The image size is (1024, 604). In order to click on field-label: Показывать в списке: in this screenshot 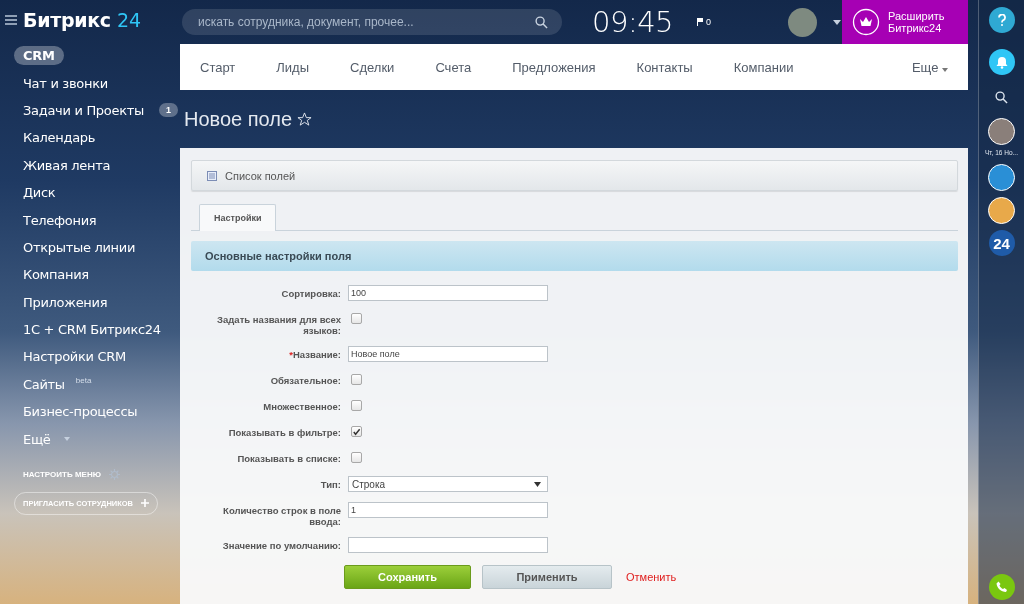, I will do `click(288, 459)`.